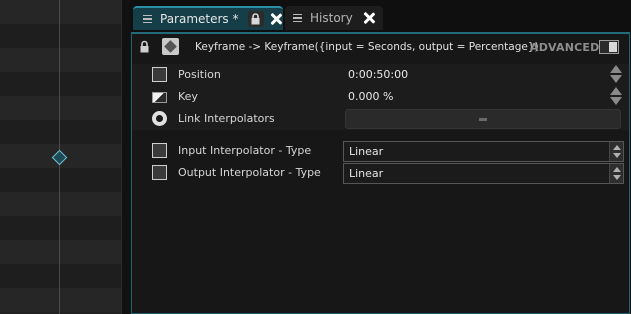 This screenshot has height=314, width=631. I want to click on param-label: Link Interpolators, so click(226, 118).